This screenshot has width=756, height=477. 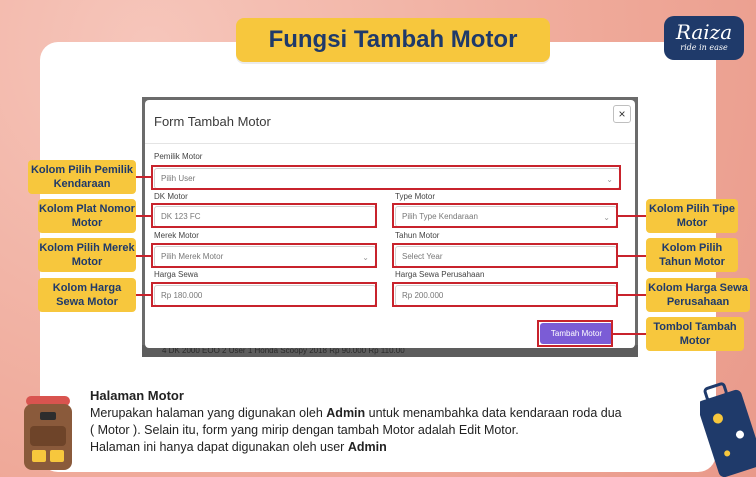 I want to click on description-line-1-bold: Admin, so click(x=346, y=413).